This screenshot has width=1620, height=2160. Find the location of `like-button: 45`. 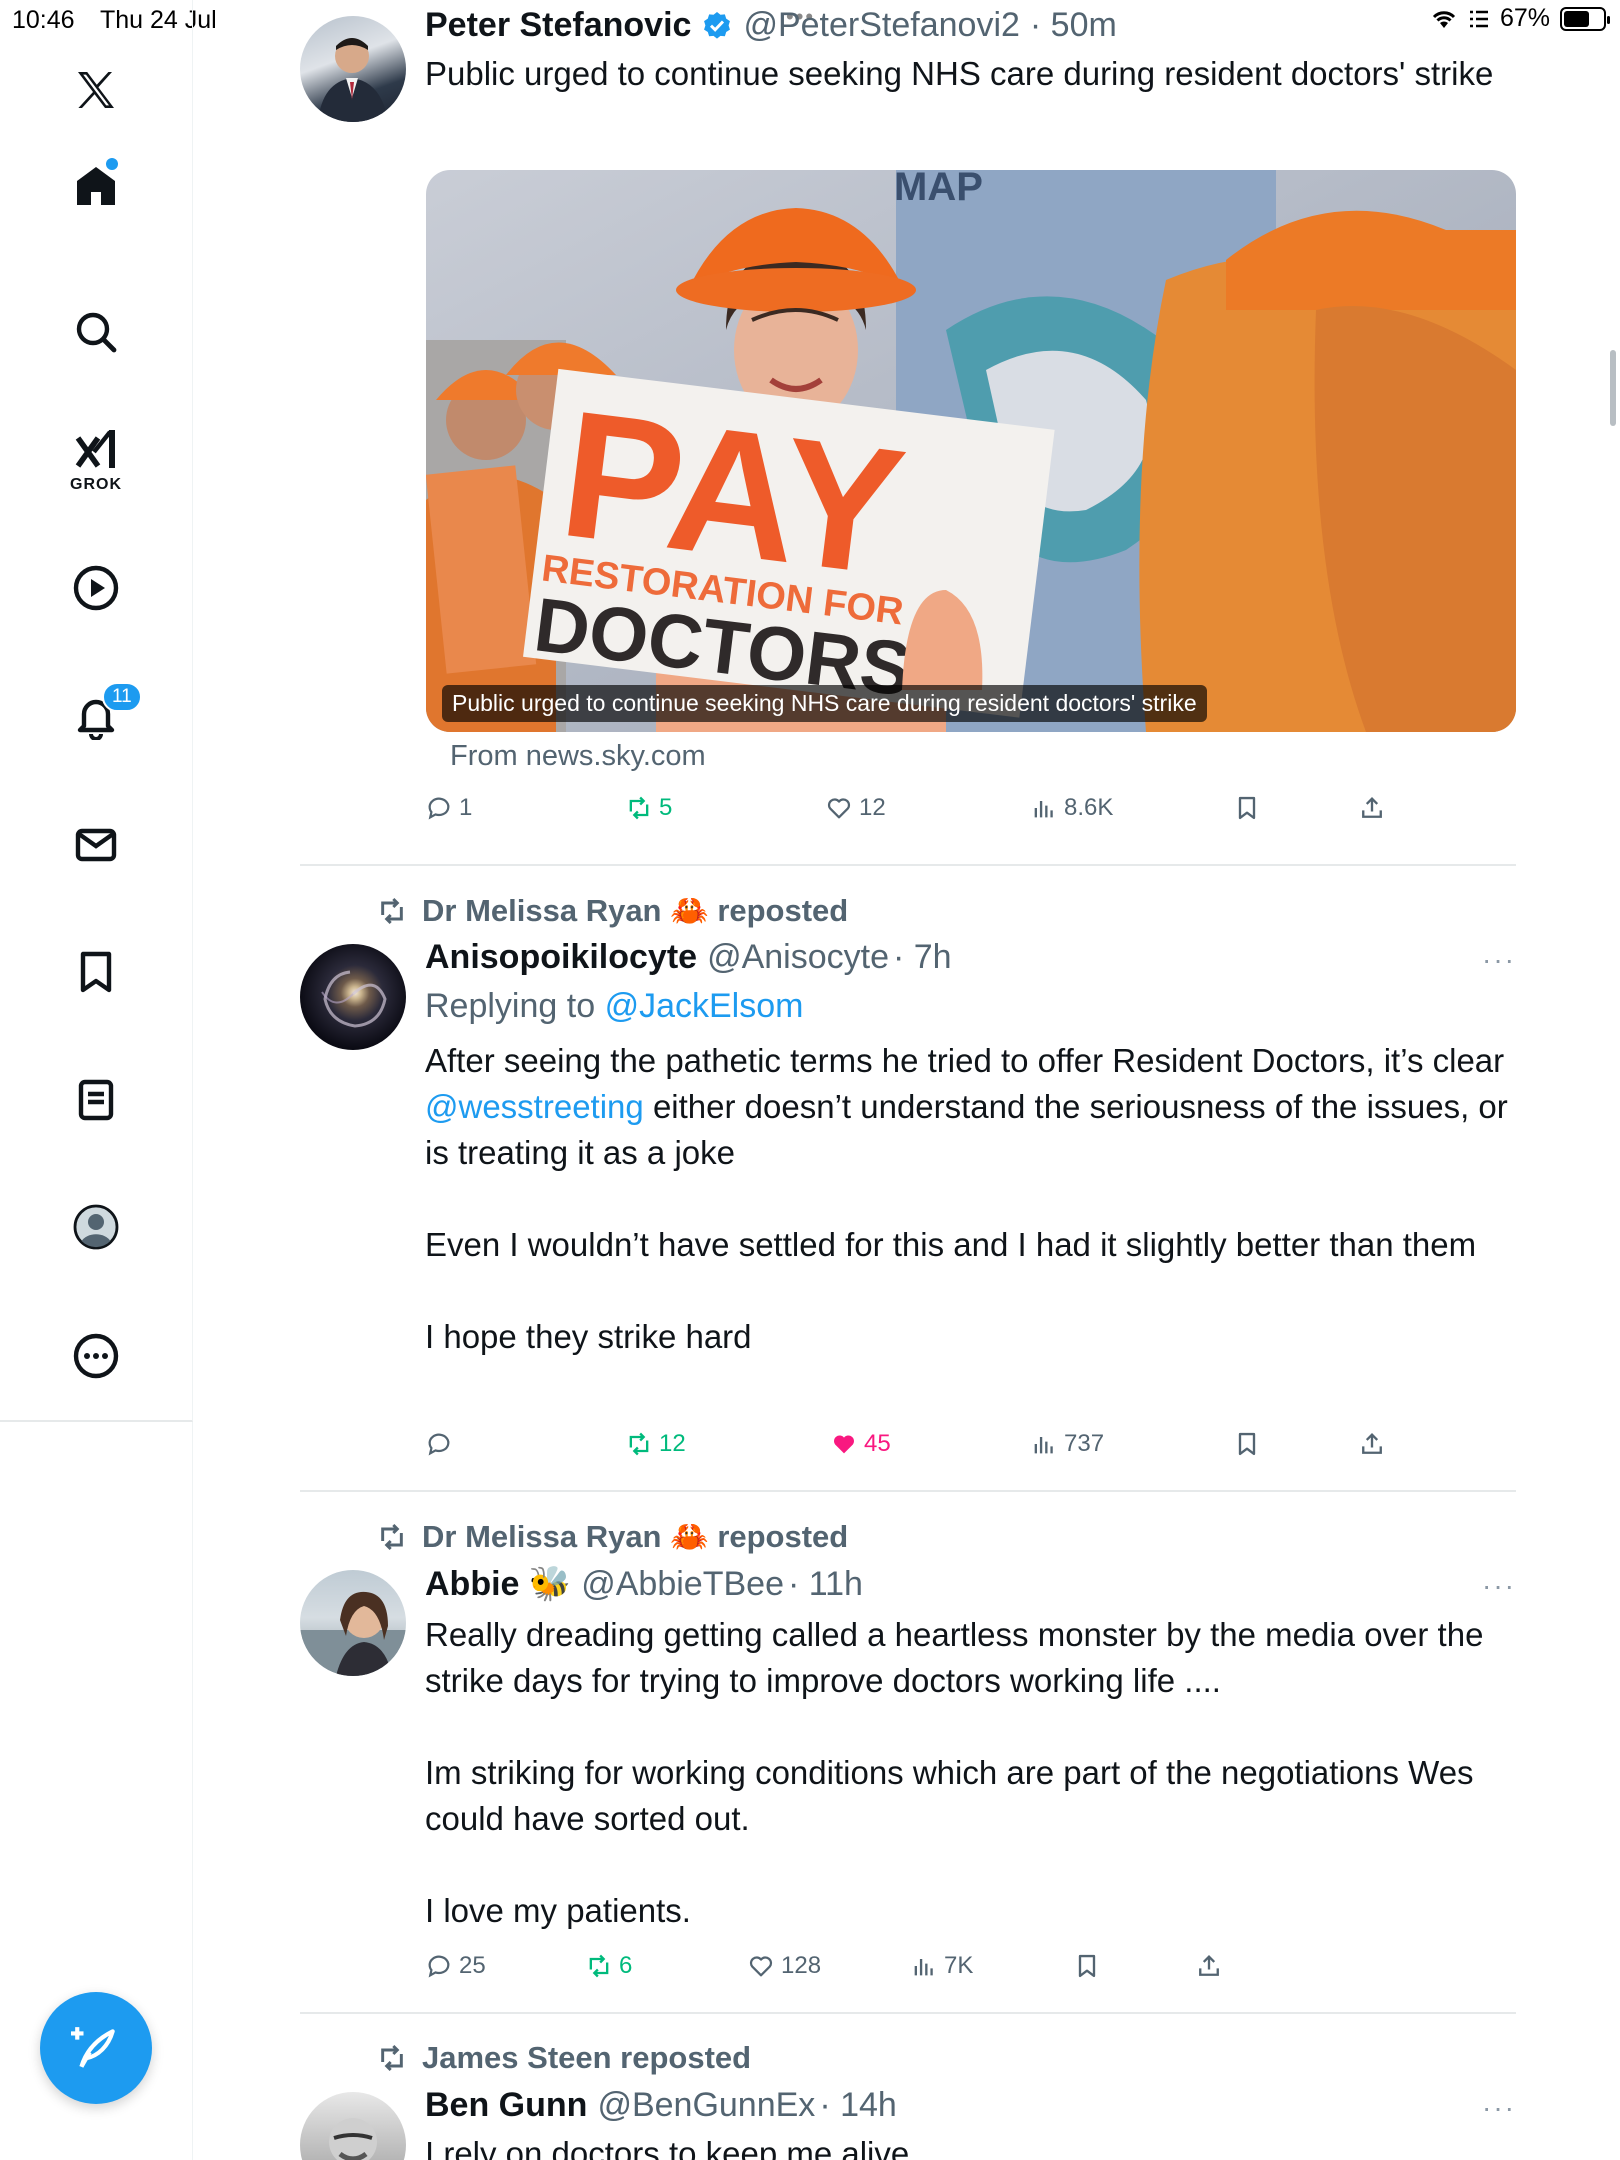

like-button: 45 is located at coordinates (860, 1444).